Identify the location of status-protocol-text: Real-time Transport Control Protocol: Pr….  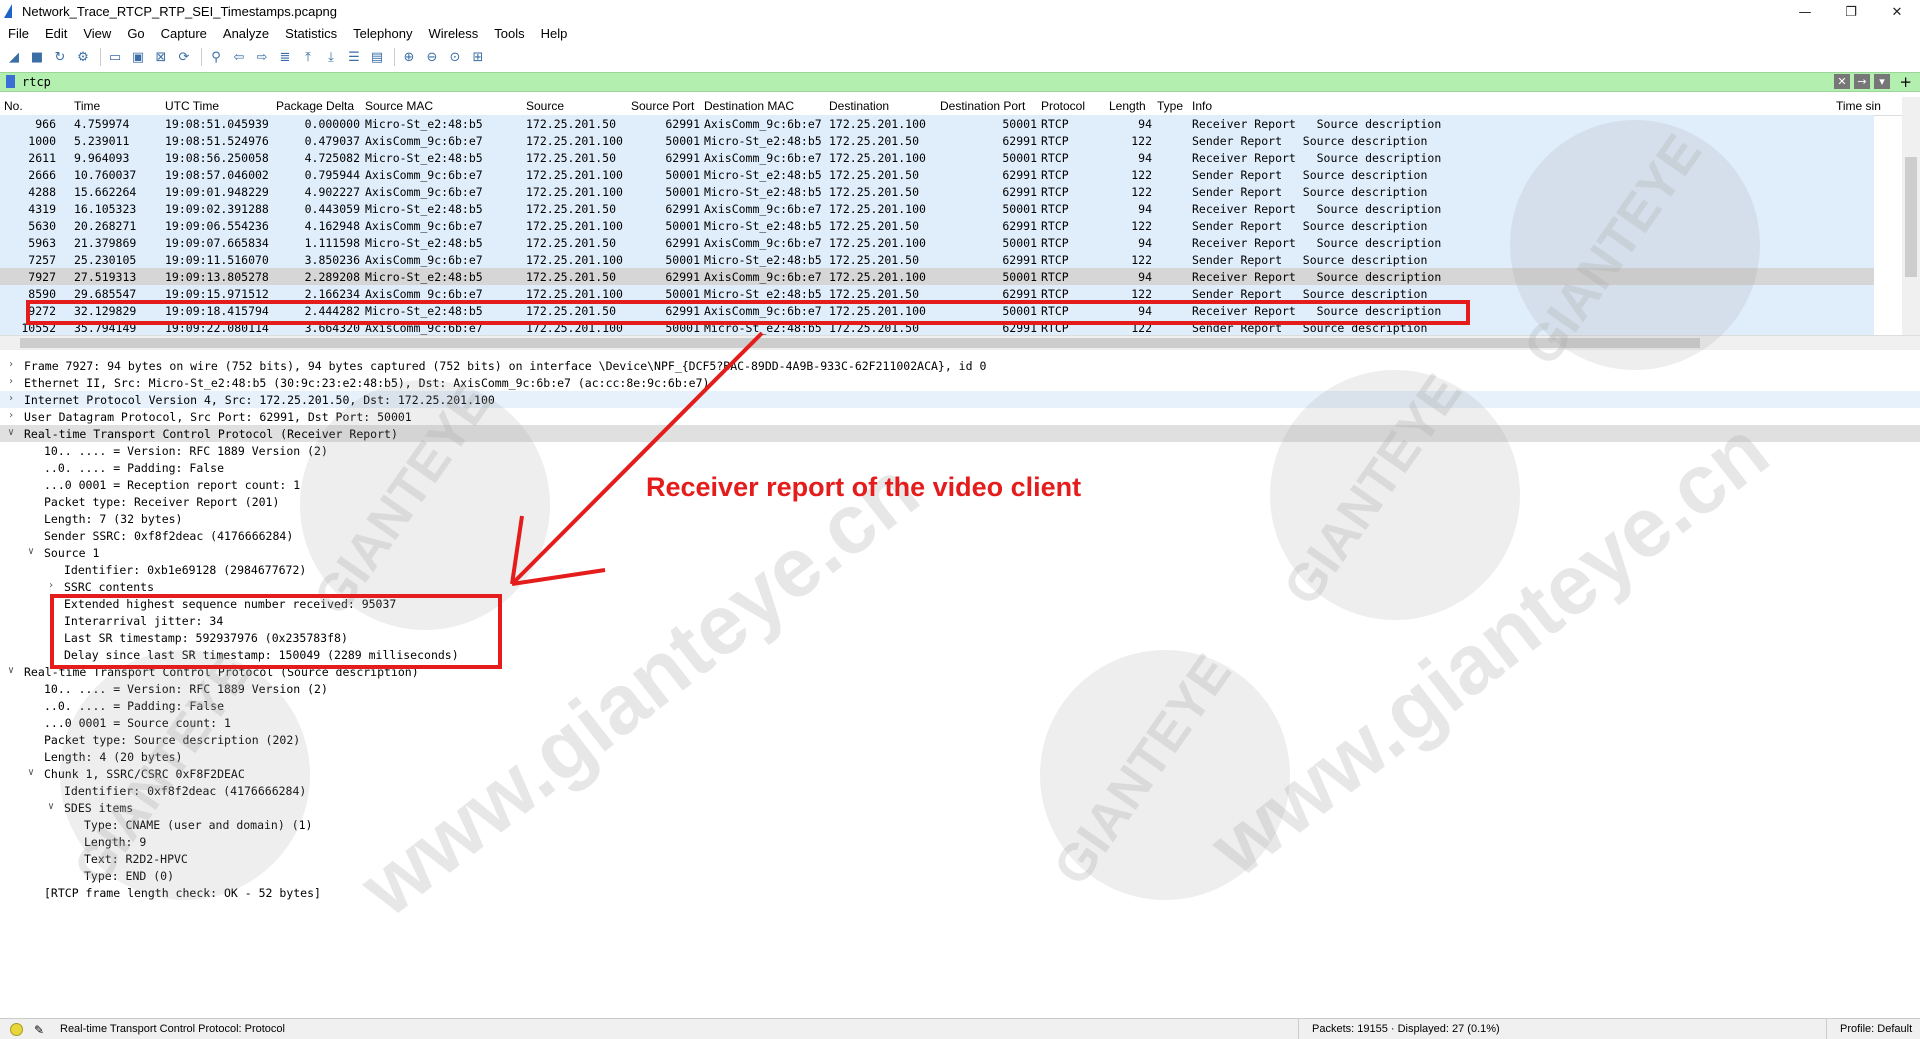
(172, 1029).